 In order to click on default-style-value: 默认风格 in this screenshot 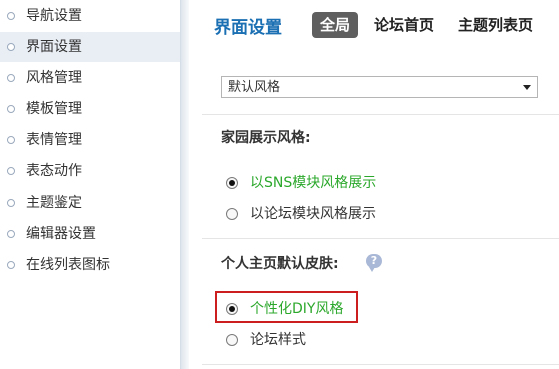, I will do `click(254, 87)`.